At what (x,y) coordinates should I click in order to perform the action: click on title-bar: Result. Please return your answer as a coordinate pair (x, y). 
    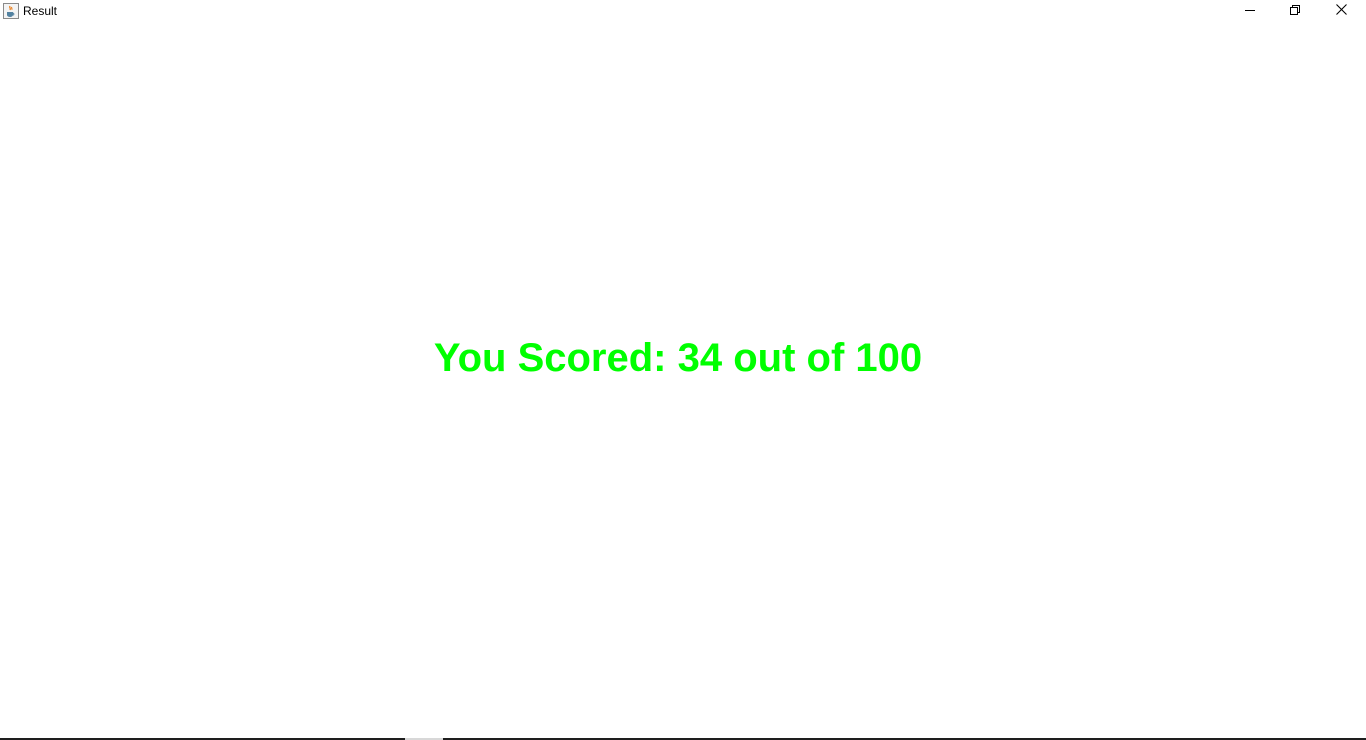
    Looking at the image, I should click on (683, 11).